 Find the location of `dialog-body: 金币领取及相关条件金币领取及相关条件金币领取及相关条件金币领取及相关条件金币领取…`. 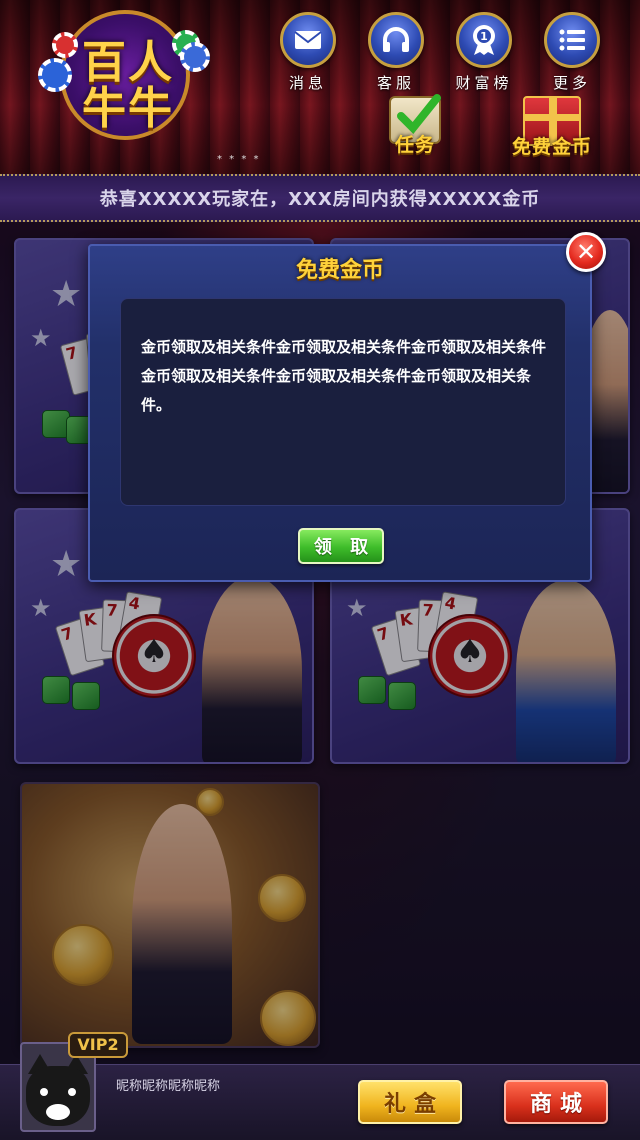

dialog-body: 金币领取及相关条件金币领取及相关条件金币领取及相关条件金币领取及相关条件金币领取… is located at coordinates (343, 402).